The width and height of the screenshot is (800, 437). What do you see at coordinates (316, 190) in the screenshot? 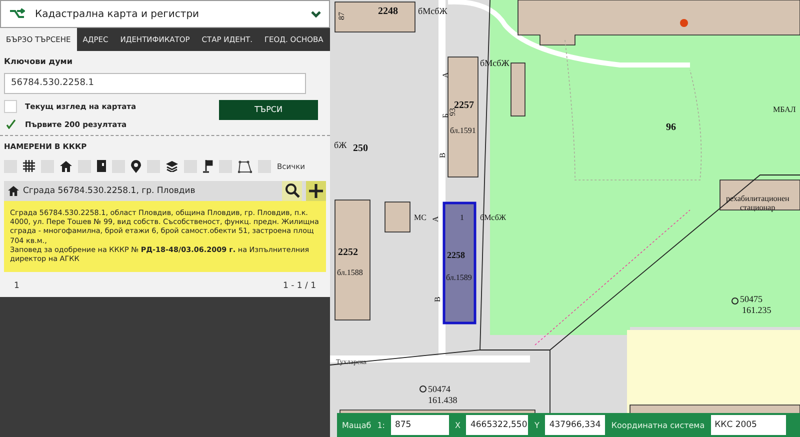
I see `add-button` at bounding box center [316, 190].